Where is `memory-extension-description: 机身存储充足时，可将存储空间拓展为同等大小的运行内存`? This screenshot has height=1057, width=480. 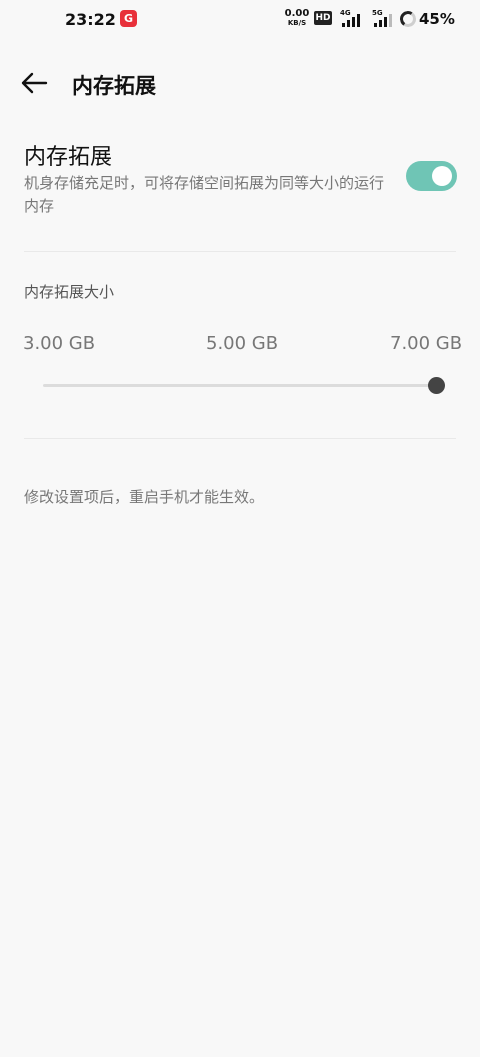 memory-extension-description: 机身存储充足时，可将存储空间拓展为同等大小的运行内存 is located at coordinates (204, 194).